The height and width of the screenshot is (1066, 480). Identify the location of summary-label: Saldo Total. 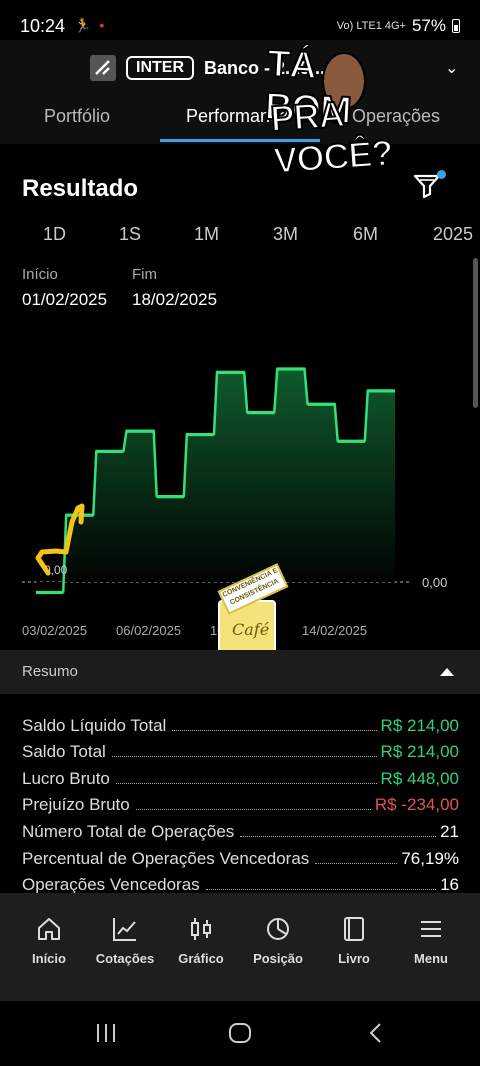
(64, 751).